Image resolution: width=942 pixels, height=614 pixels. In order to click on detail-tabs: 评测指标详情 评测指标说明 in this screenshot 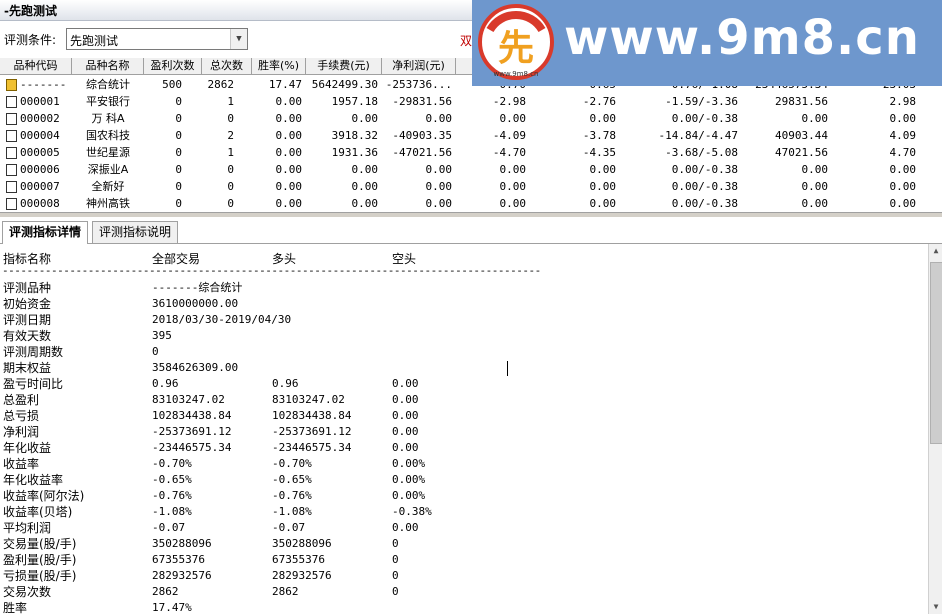, I will do `click(471, 231)`.